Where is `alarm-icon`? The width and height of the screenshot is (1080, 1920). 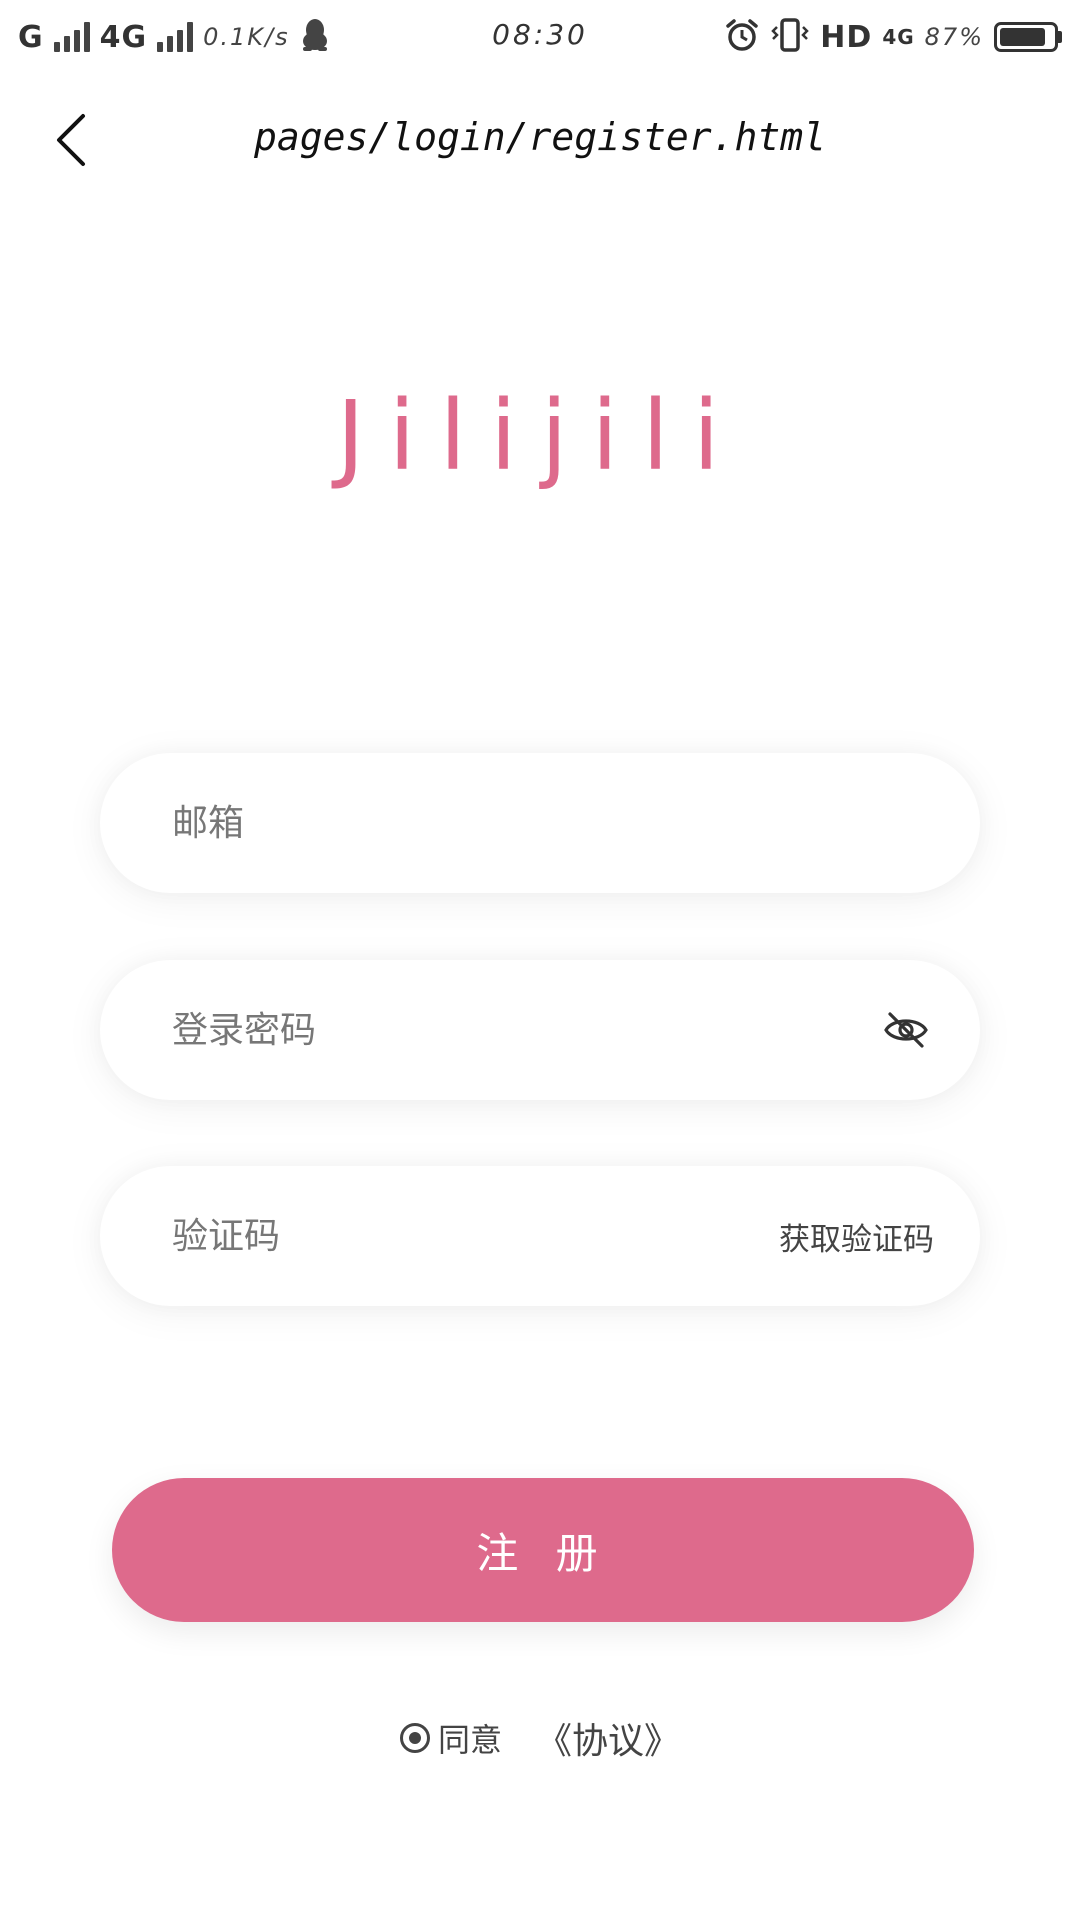
alarm-icon is located at coordinates (742, 37).